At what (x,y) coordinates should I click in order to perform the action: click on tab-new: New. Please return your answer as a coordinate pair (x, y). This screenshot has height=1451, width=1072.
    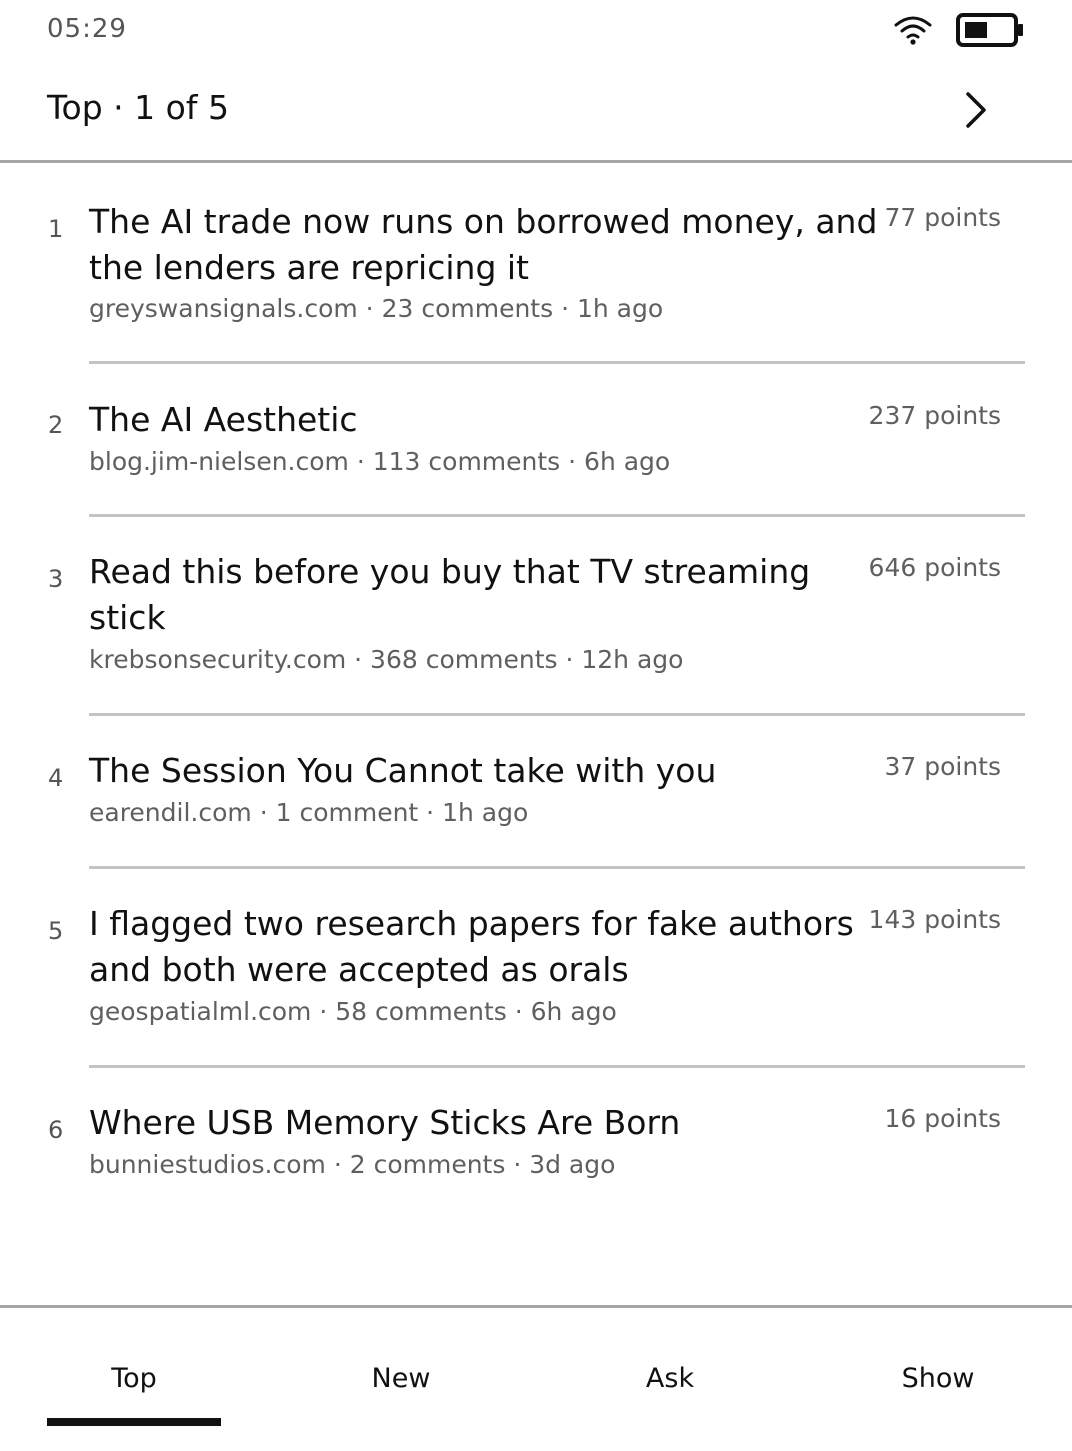
    Looking at the image, I should click on (401, 1378).